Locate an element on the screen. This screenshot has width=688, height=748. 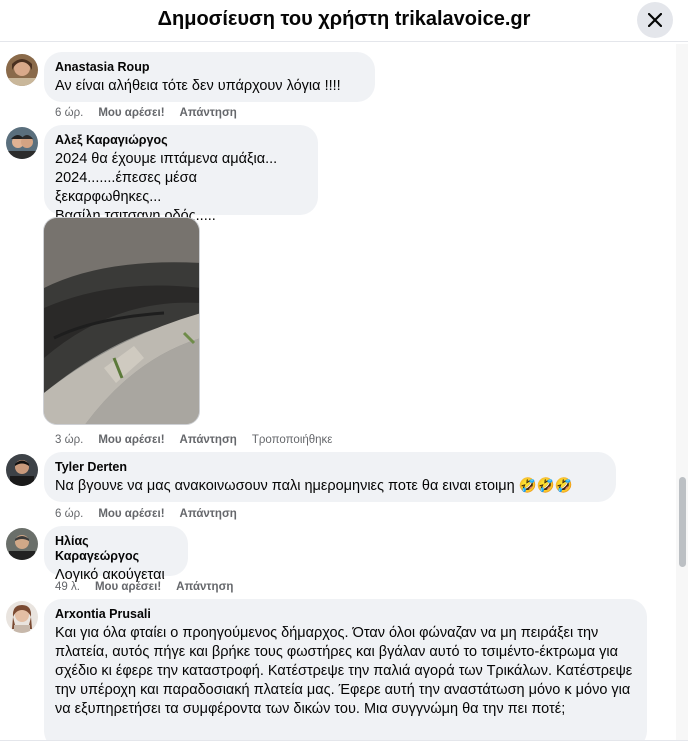
comment-author: Αλεξ Καραγιώργος is located at coordinates (180, 140).